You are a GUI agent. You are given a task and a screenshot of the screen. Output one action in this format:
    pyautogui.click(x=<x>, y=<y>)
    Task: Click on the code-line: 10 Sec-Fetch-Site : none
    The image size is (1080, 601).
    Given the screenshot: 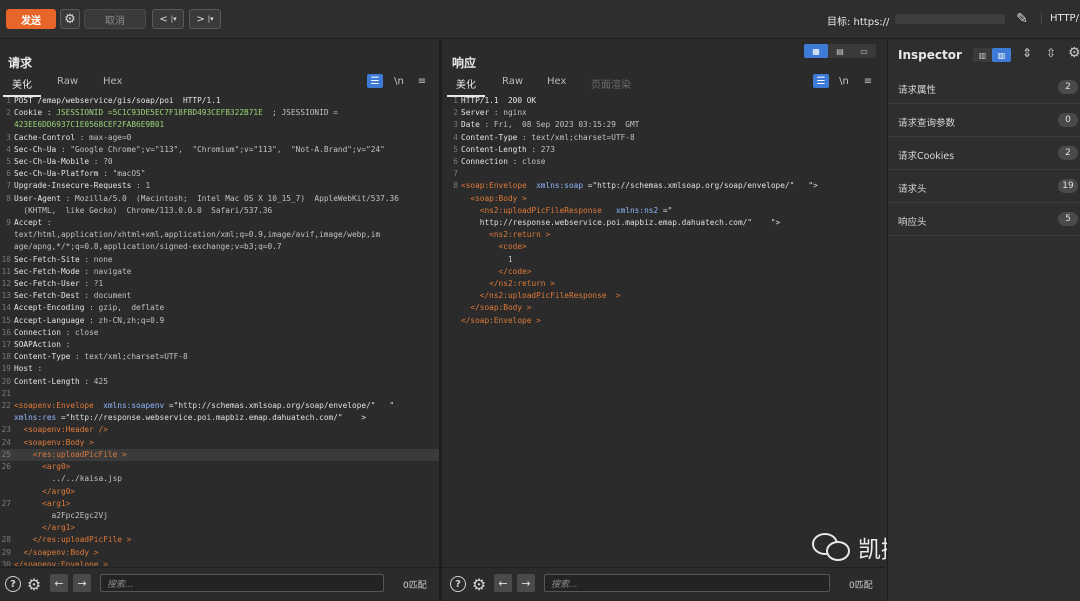 What is the action you would take?
    pyautogui.click(x=219, y=260)
    